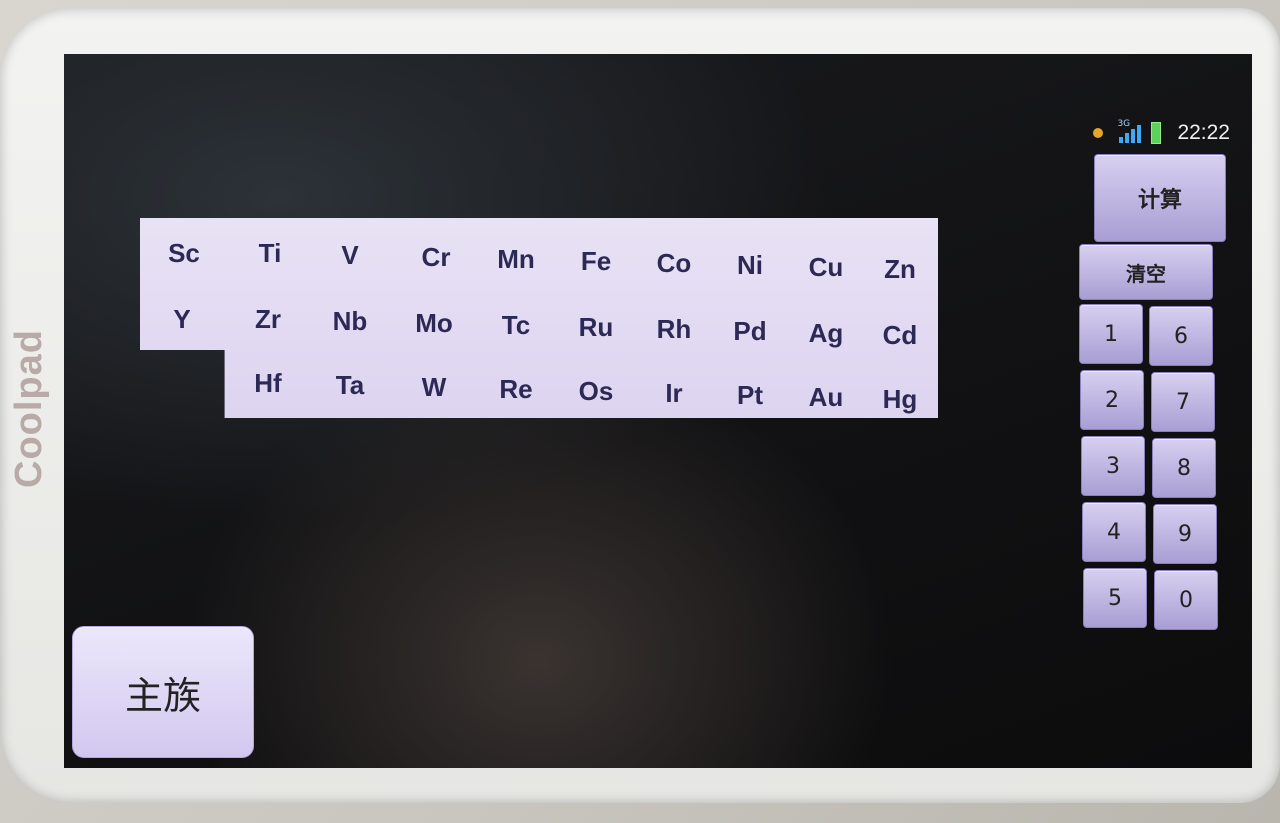  What do you see at coordinates (182, 319) in the screenshot?
I see `element-Y: Y` at bounding box center [182, 319].